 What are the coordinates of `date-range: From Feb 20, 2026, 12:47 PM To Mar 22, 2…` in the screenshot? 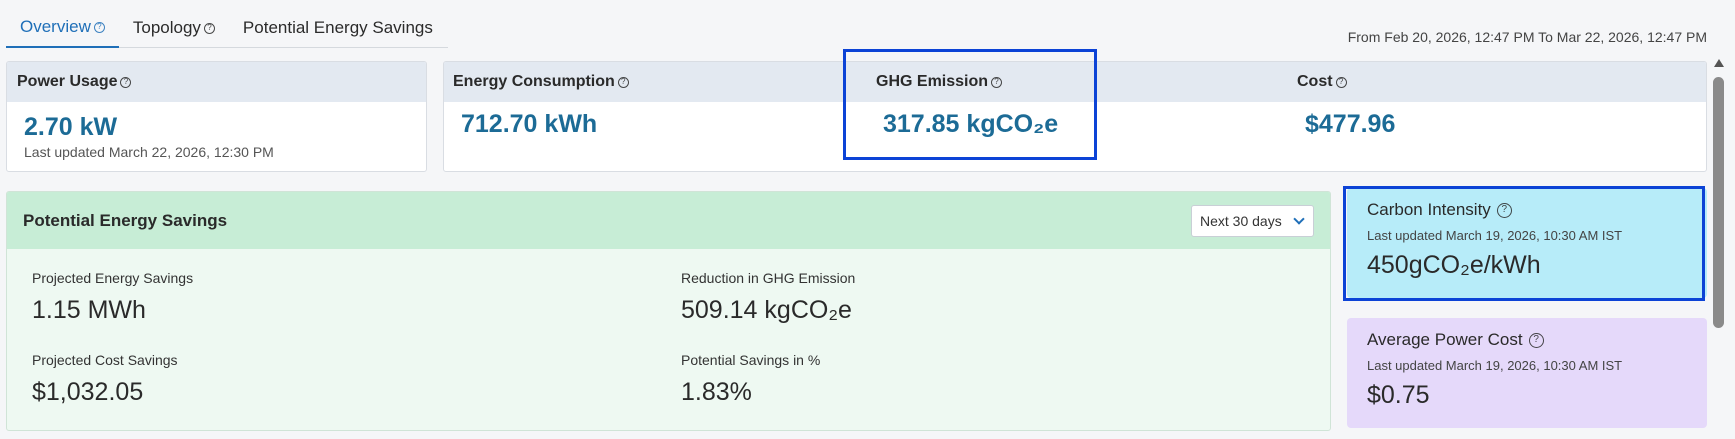 It's located at (1527, 37).